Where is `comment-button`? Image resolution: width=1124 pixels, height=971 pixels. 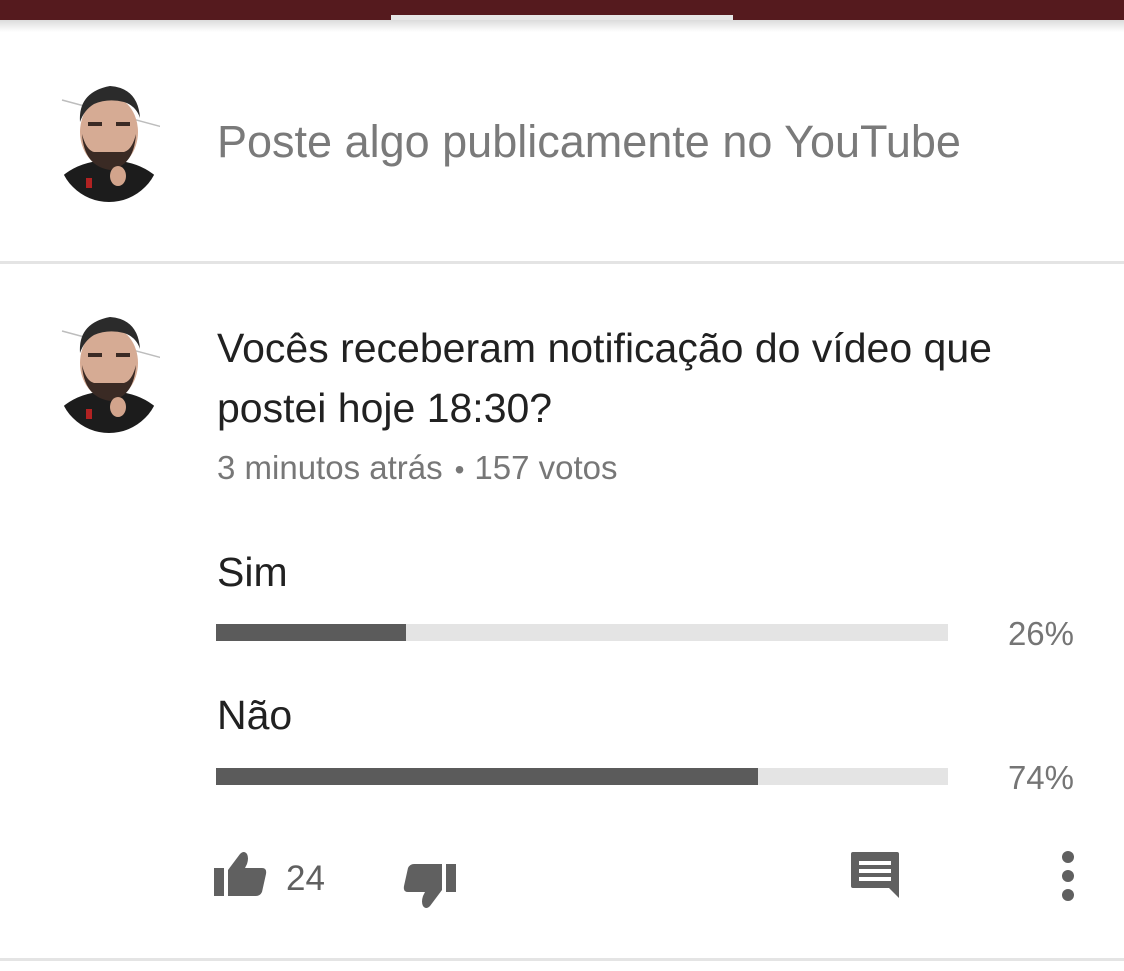 comment-button is located at coordinates (875, 875).